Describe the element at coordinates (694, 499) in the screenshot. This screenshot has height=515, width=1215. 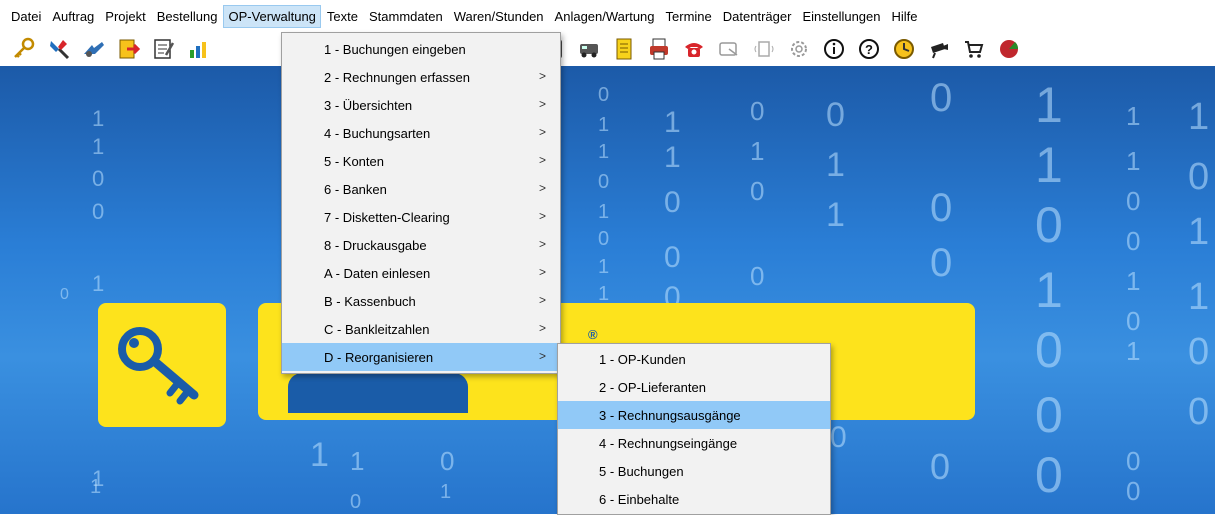
I see `submenu-item: 6 - Einbehalte` at that location.